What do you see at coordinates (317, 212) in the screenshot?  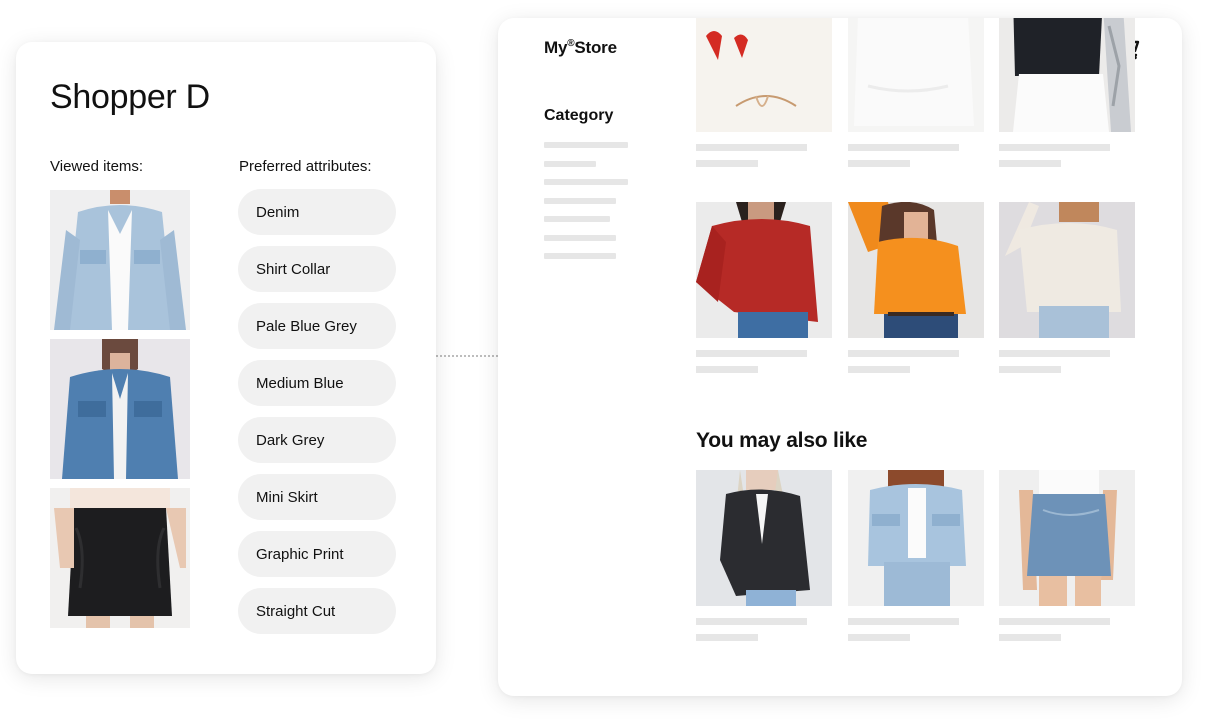 I see `attribute-chip-denim: Denim` at bounding box center [317, 212].